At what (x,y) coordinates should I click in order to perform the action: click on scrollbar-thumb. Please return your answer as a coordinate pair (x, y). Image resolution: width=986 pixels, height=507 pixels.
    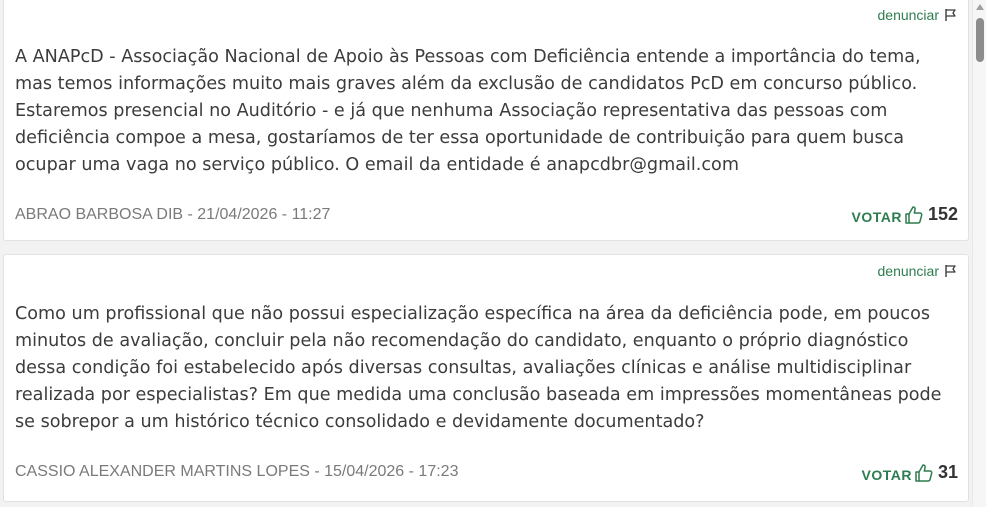
    Looking at the image, I should click on (980, 40).